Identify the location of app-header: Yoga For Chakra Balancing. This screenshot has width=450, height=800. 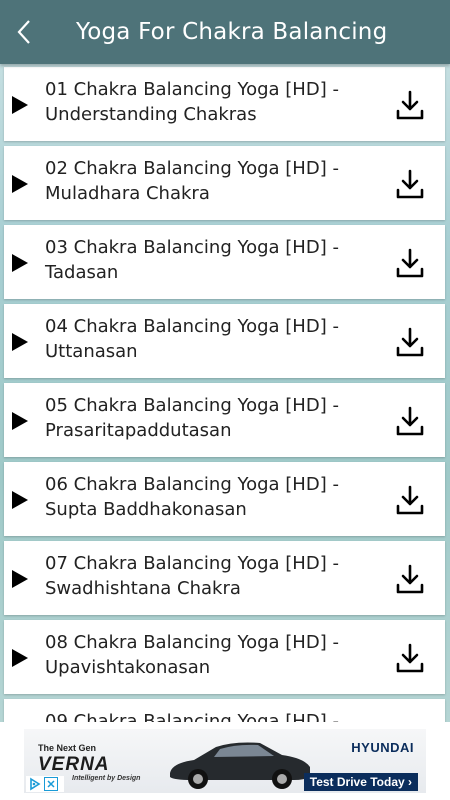
(225, 32).